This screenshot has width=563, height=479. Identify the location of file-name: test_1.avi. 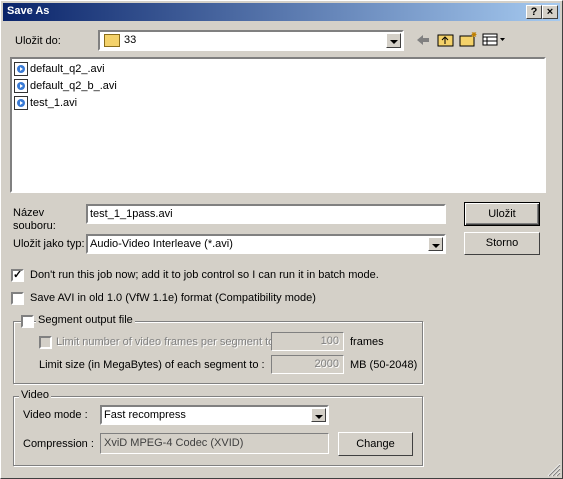
(54, 103).